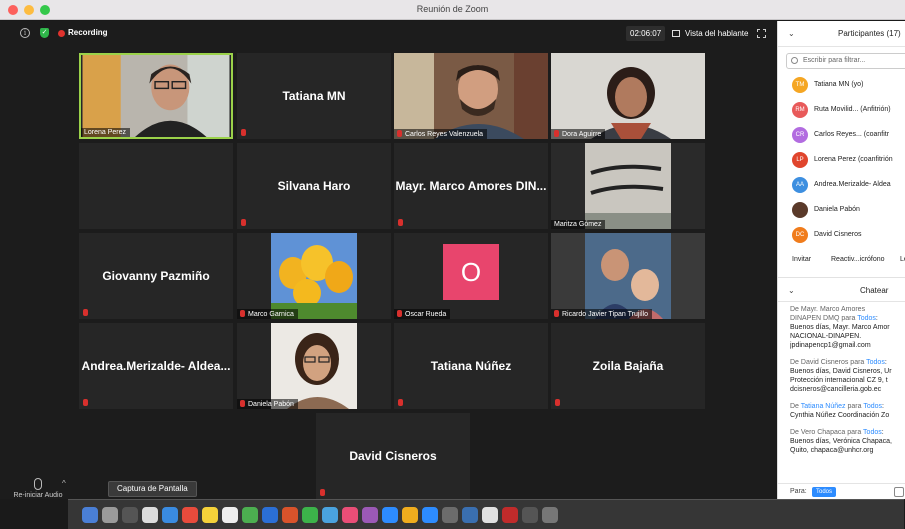 The height and width of the screenshot is (529, 905). Describe the element at coordinates (530, 515) in the screenshot. I see `downloads-icon` at that location.